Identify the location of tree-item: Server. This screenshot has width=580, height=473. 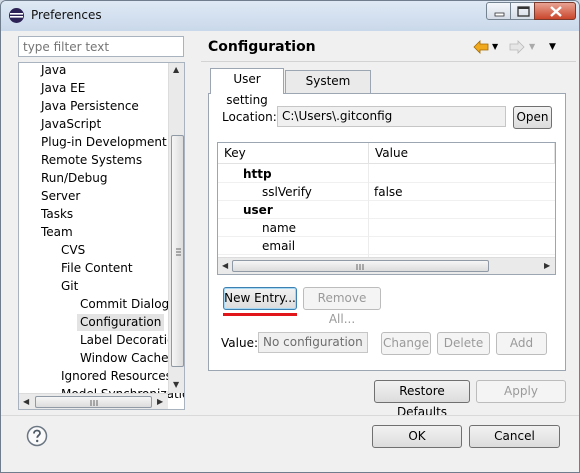
(60, 196).